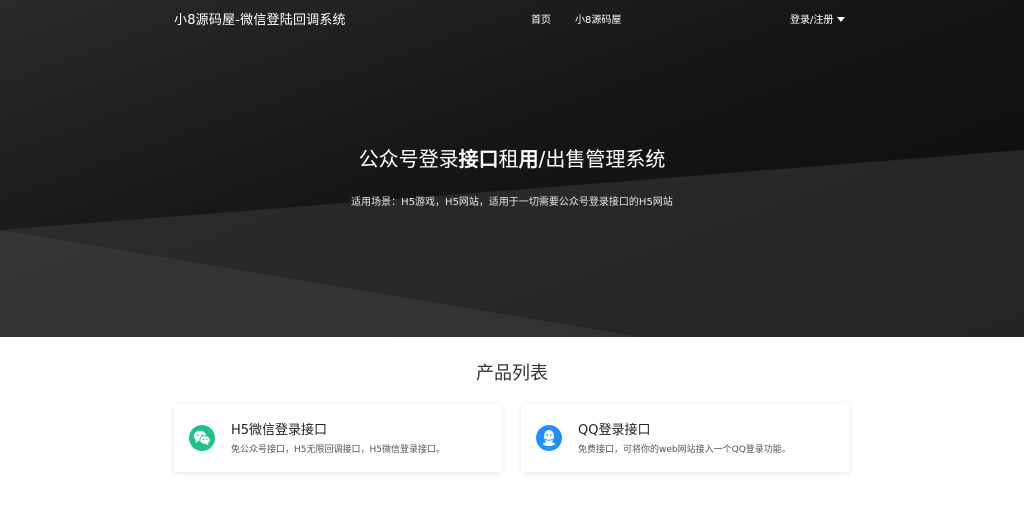  What do you see at coordinates (598, 18) in the screenshot?
I see `nav-link-site: 小8源码屋` at bounding box center [598, 18].